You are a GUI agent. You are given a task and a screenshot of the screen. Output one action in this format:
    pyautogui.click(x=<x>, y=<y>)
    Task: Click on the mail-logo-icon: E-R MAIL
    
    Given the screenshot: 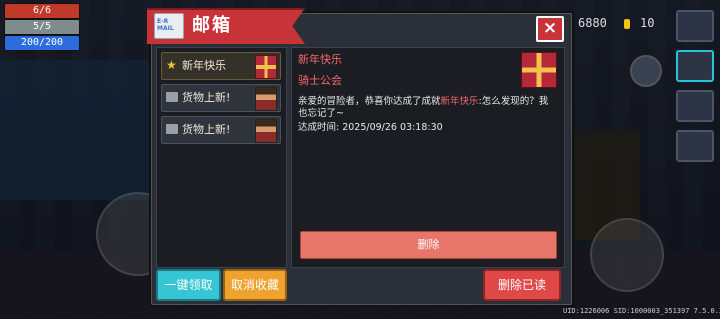 What is the action you would take?
    pyautogui.click(x=169, y=26)
    